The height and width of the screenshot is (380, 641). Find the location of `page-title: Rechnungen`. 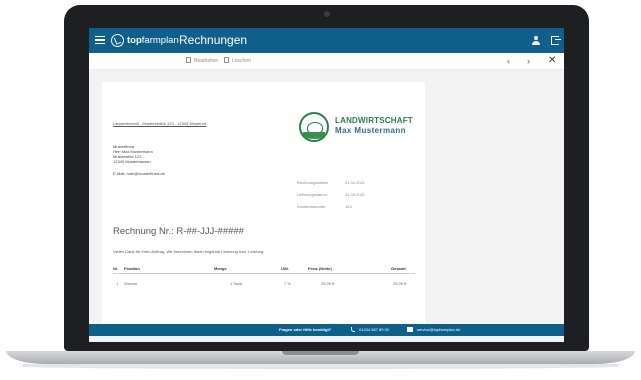

page-title: Rechnungen is located at coordinates (213, 40).